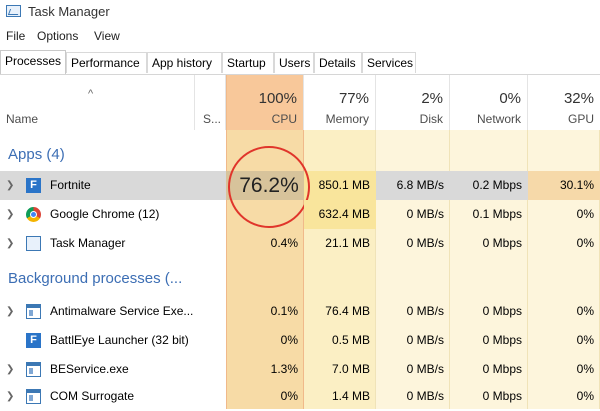 Image resolution: width=600 pixels, height=411 pixels. What do you see at coordinates (107, 36) in the screenshot?
I see `menu-view: View` at bounding box center [107, 36].